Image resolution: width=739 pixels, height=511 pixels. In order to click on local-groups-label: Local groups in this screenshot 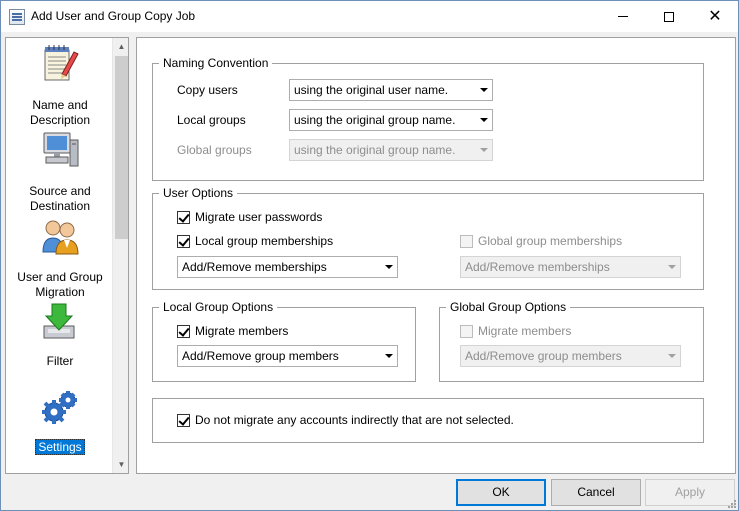, I will do `click(211, 120)`.